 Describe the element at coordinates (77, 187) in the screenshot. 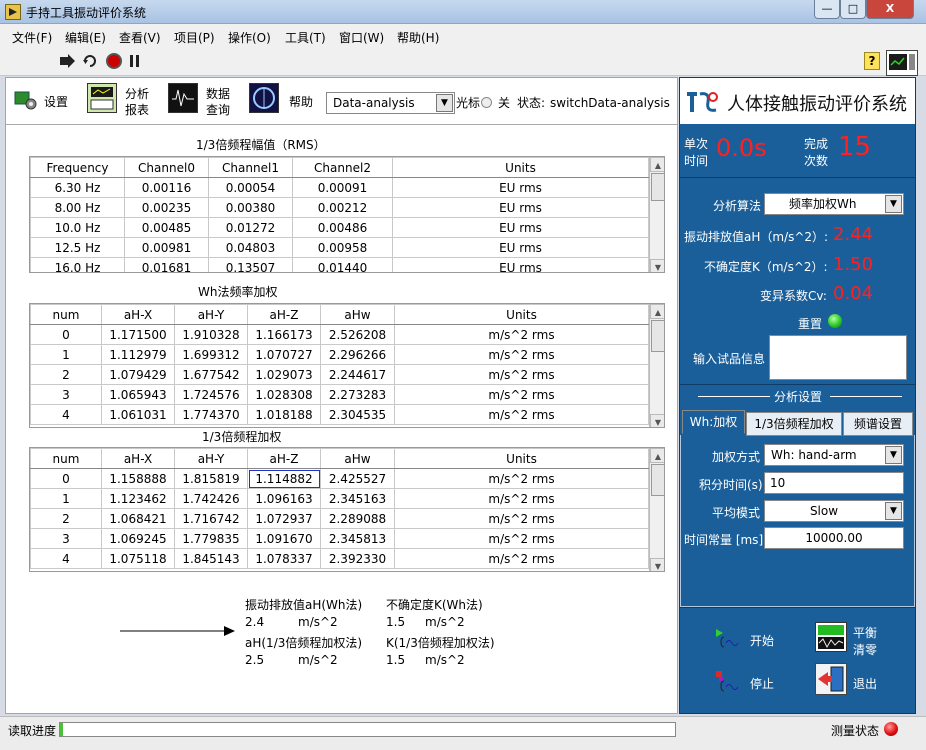

I see `table-cell: 6.30 Hz` at that location.